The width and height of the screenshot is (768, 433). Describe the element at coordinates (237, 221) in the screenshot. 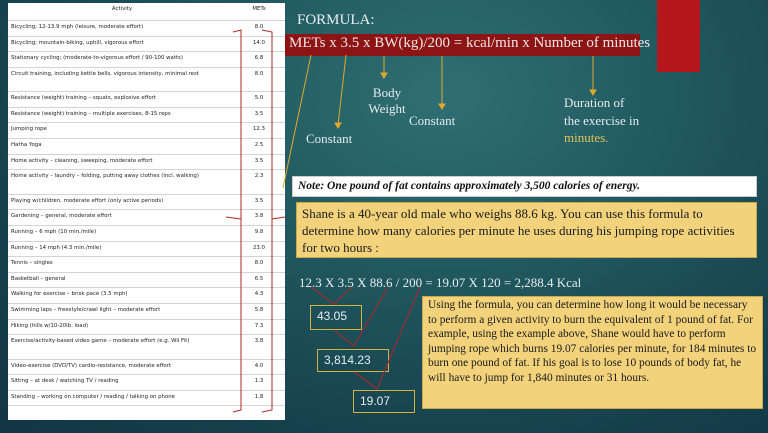

I see `bracket-left` at that location.